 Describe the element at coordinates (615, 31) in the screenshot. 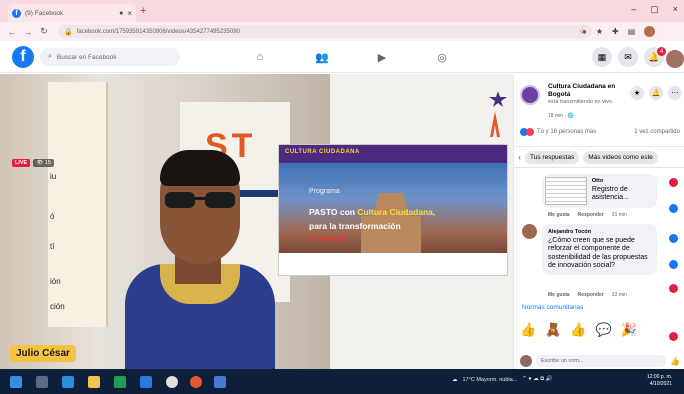

I see `extensions-puzzle-icon: ✚` at that location.